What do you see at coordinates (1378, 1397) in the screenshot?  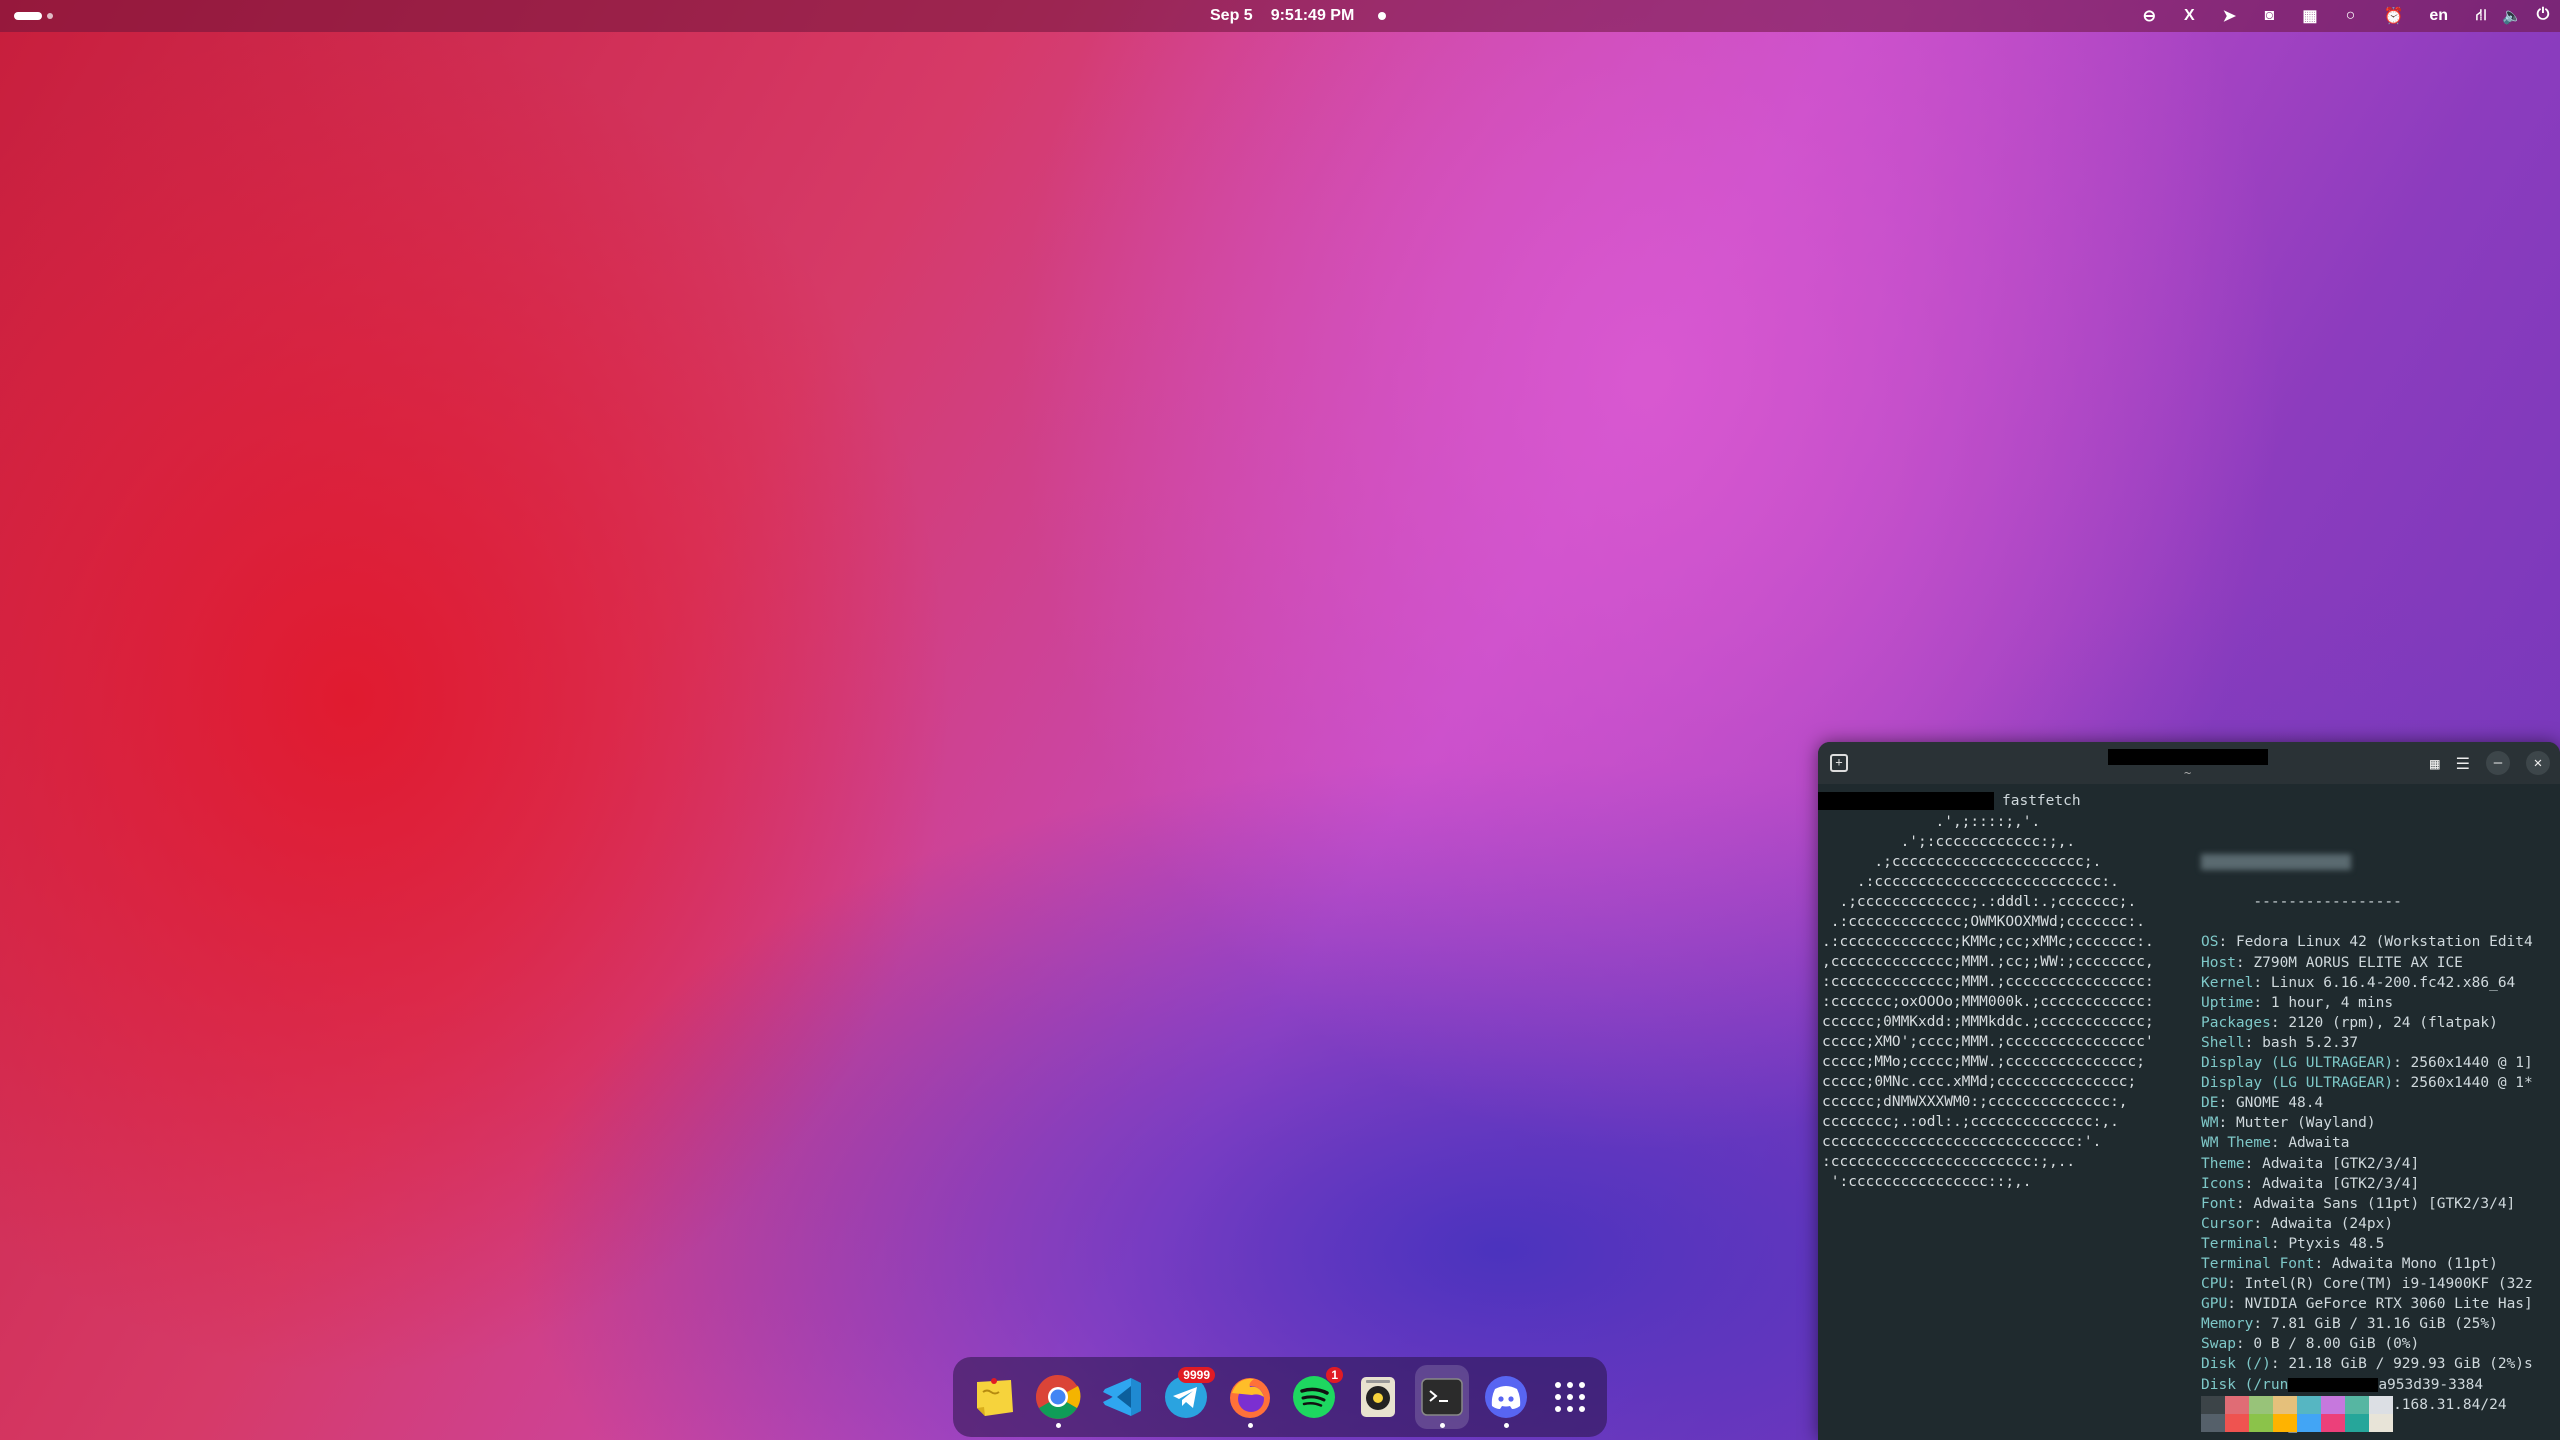 I see `dock-rhythmbox` at bounding box center [1378, 1397].